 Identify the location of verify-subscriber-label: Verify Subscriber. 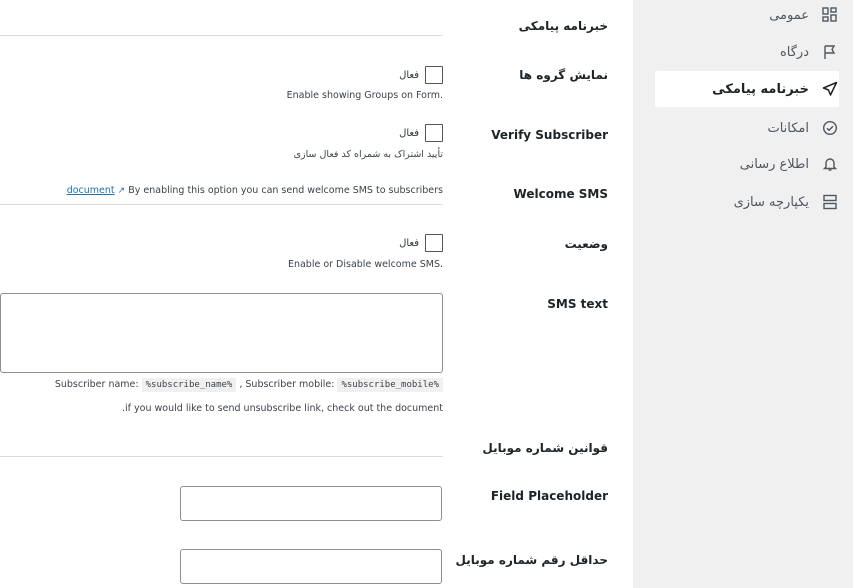
(549, 135).